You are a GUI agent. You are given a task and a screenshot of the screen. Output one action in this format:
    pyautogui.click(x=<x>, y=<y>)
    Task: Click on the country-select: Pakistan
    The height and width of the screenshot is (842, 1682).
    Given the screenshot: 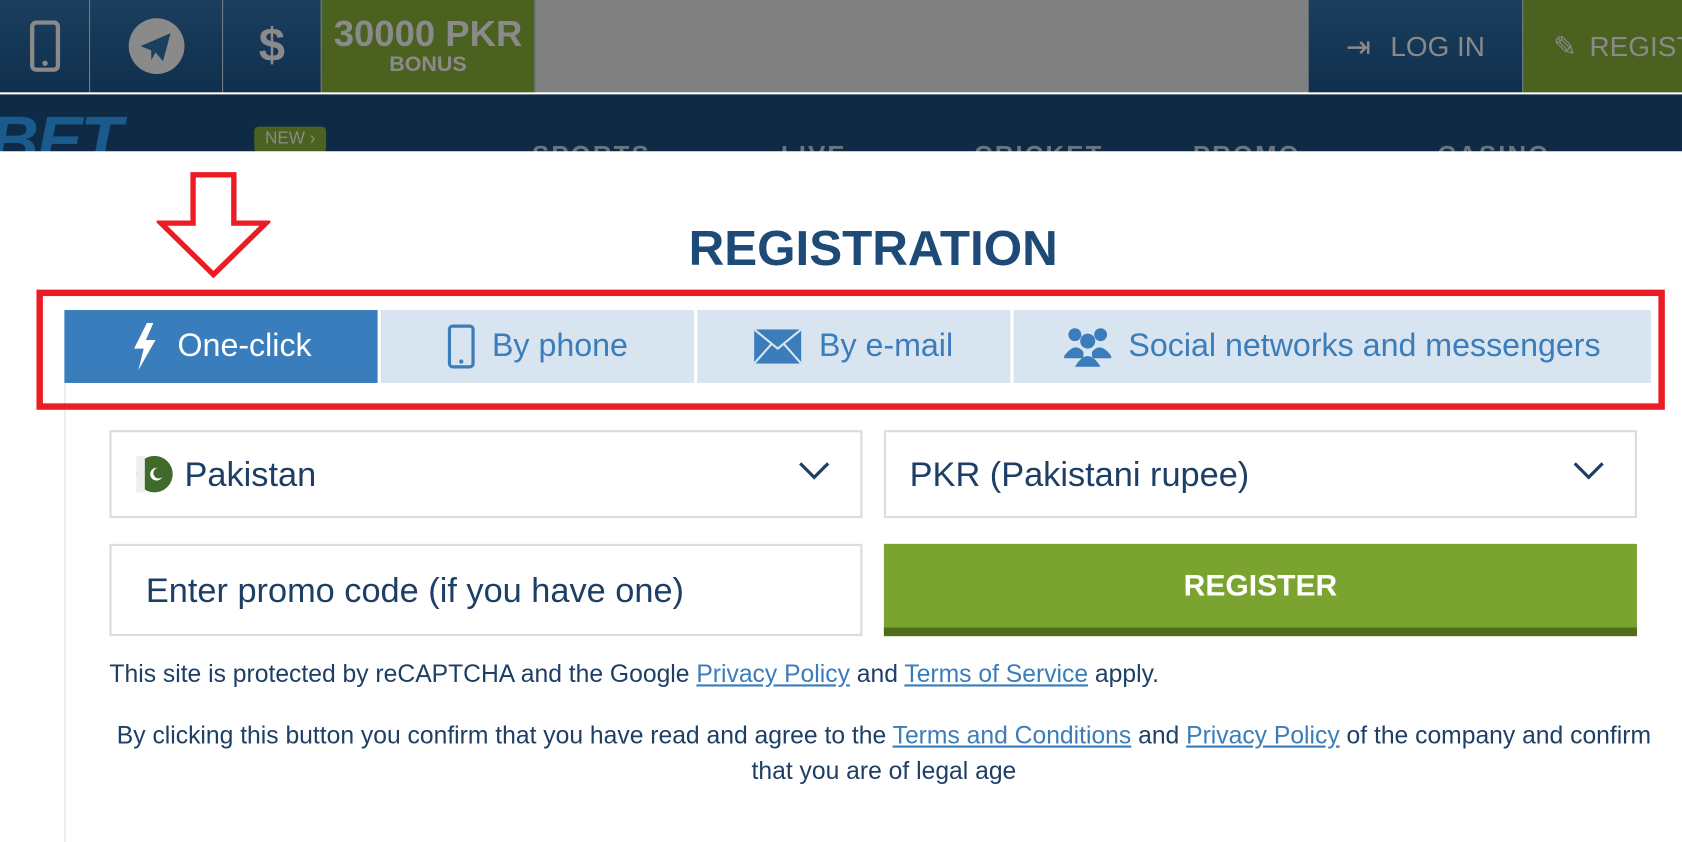 What is the action you would take?
    pyautogui.click(x=486, y=474)
    